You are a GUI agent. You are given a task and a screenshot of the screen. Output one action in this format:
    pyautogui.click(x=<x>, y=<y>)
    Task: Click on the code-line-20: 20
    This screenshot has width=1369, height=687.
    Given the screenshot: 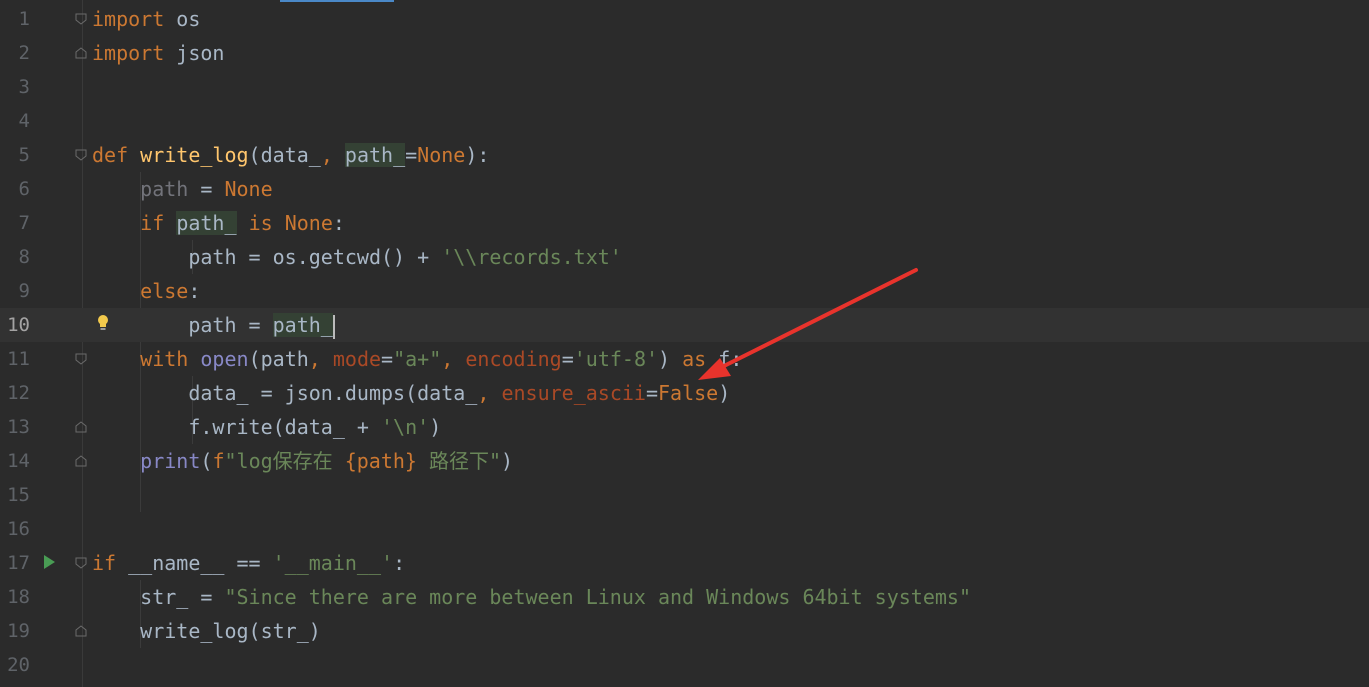 What is the action you would take?
    pyautogui.click(x=684, y=665)
    